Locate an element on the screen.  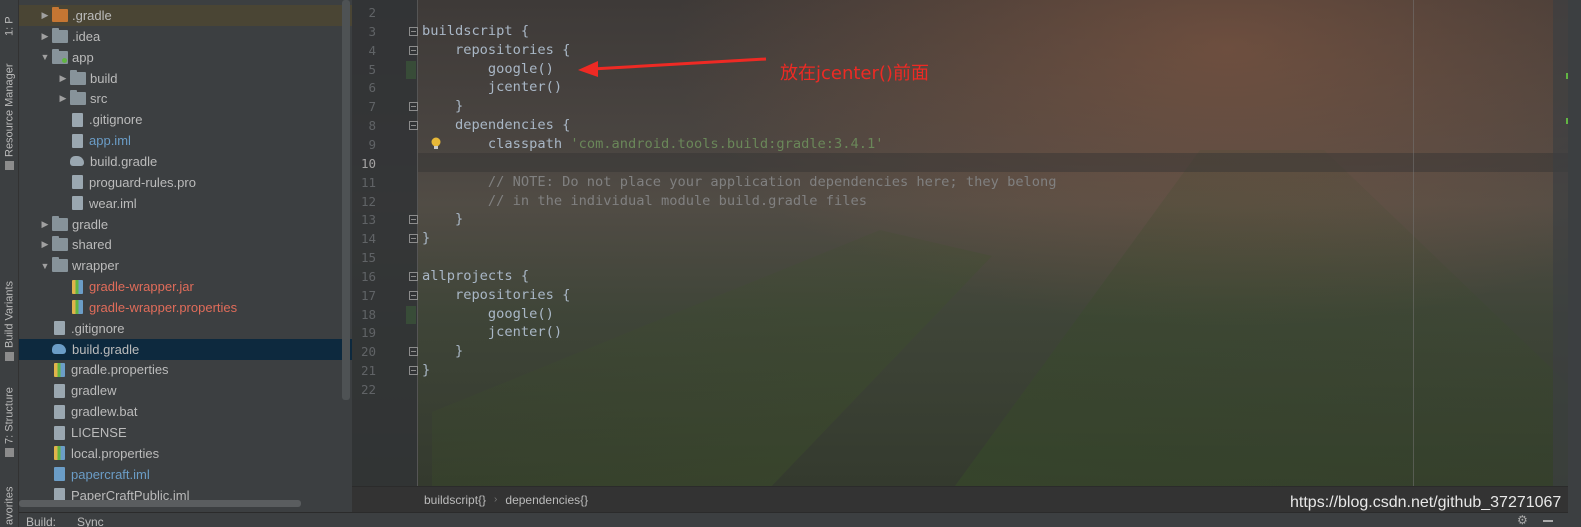
line-number: 4 is located at coordinates (372, 50).